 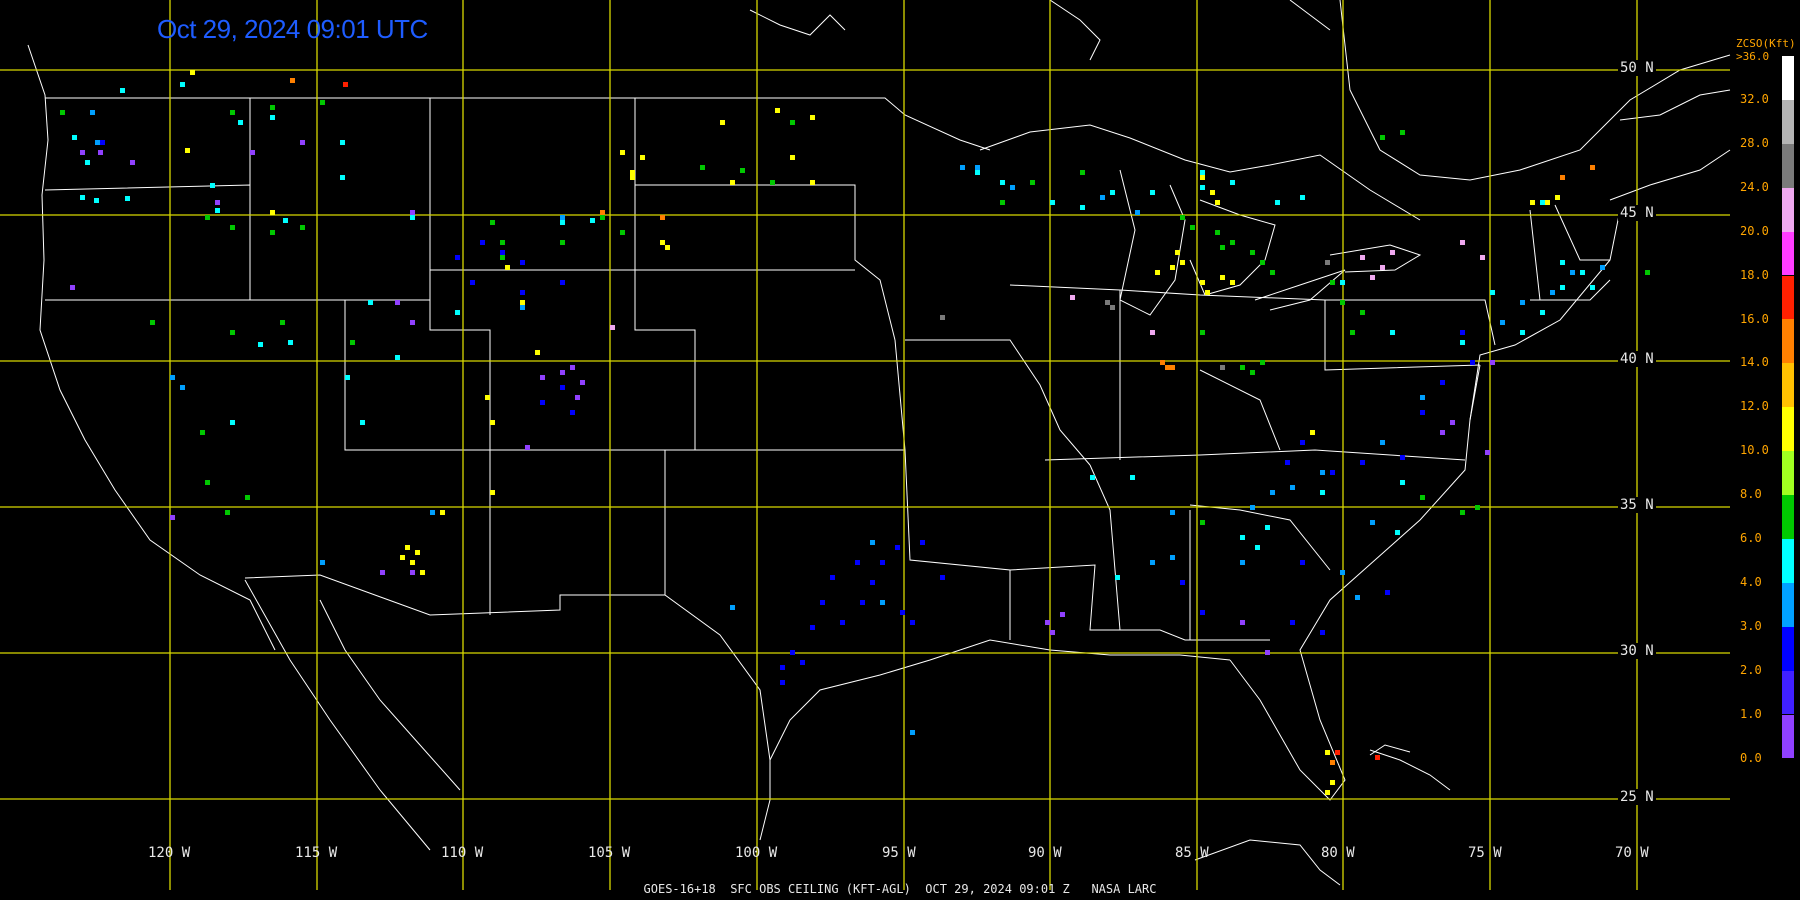 I want to click on color-scale-label: 8.0, so click(x=1751, y=494).